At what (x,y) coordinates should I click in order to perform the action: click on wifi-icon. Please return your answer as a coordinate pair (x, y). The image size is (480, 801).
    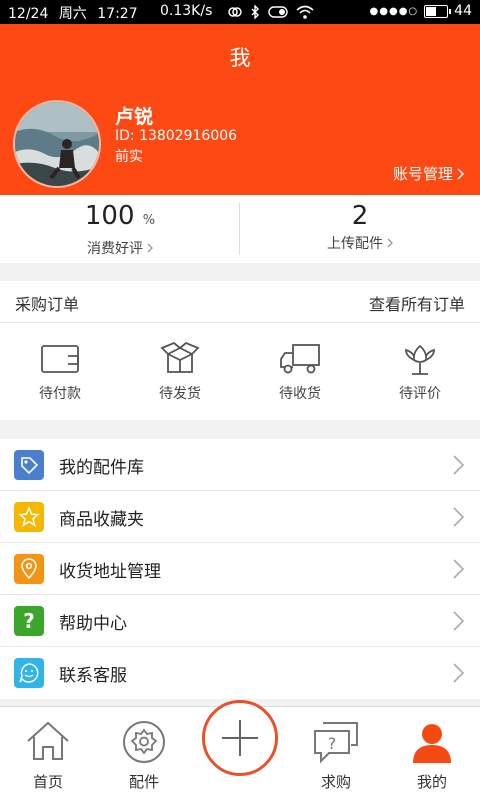
    Looking at the image, I should click on (305, 12).